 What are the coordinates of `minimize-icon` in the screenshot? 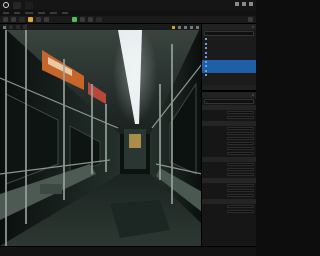 It's located at (237, 4).